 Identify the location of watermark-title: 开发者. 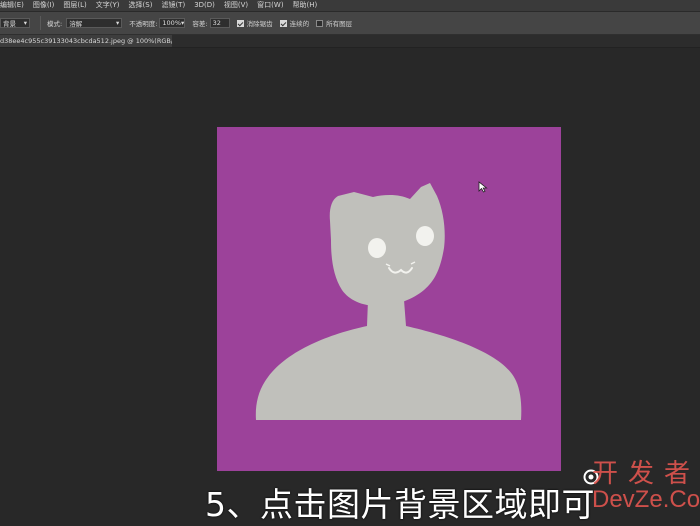
(646, 474).